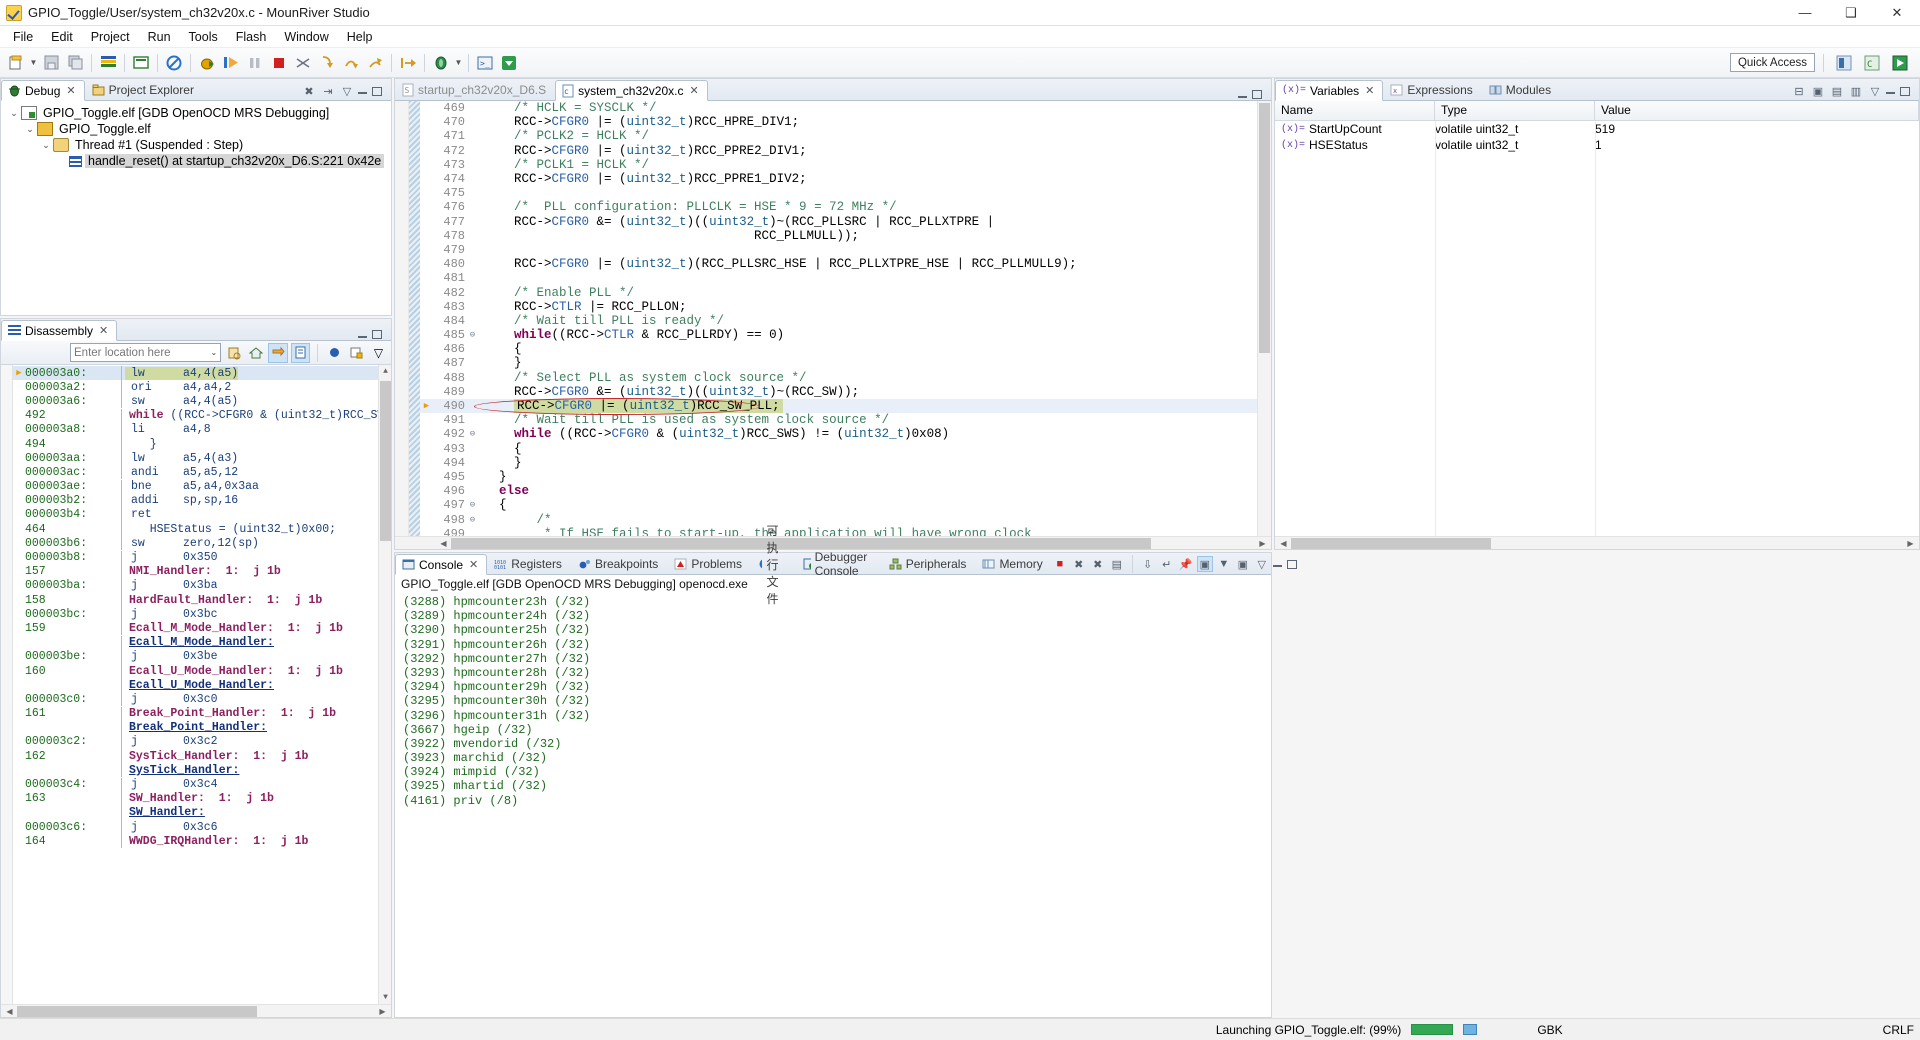  What do you see at coordinates (202, 472) in the screenshot?
I see `disassembly-line: 000003ac: andi a5,a5,12` at bounding box center [202, 472].